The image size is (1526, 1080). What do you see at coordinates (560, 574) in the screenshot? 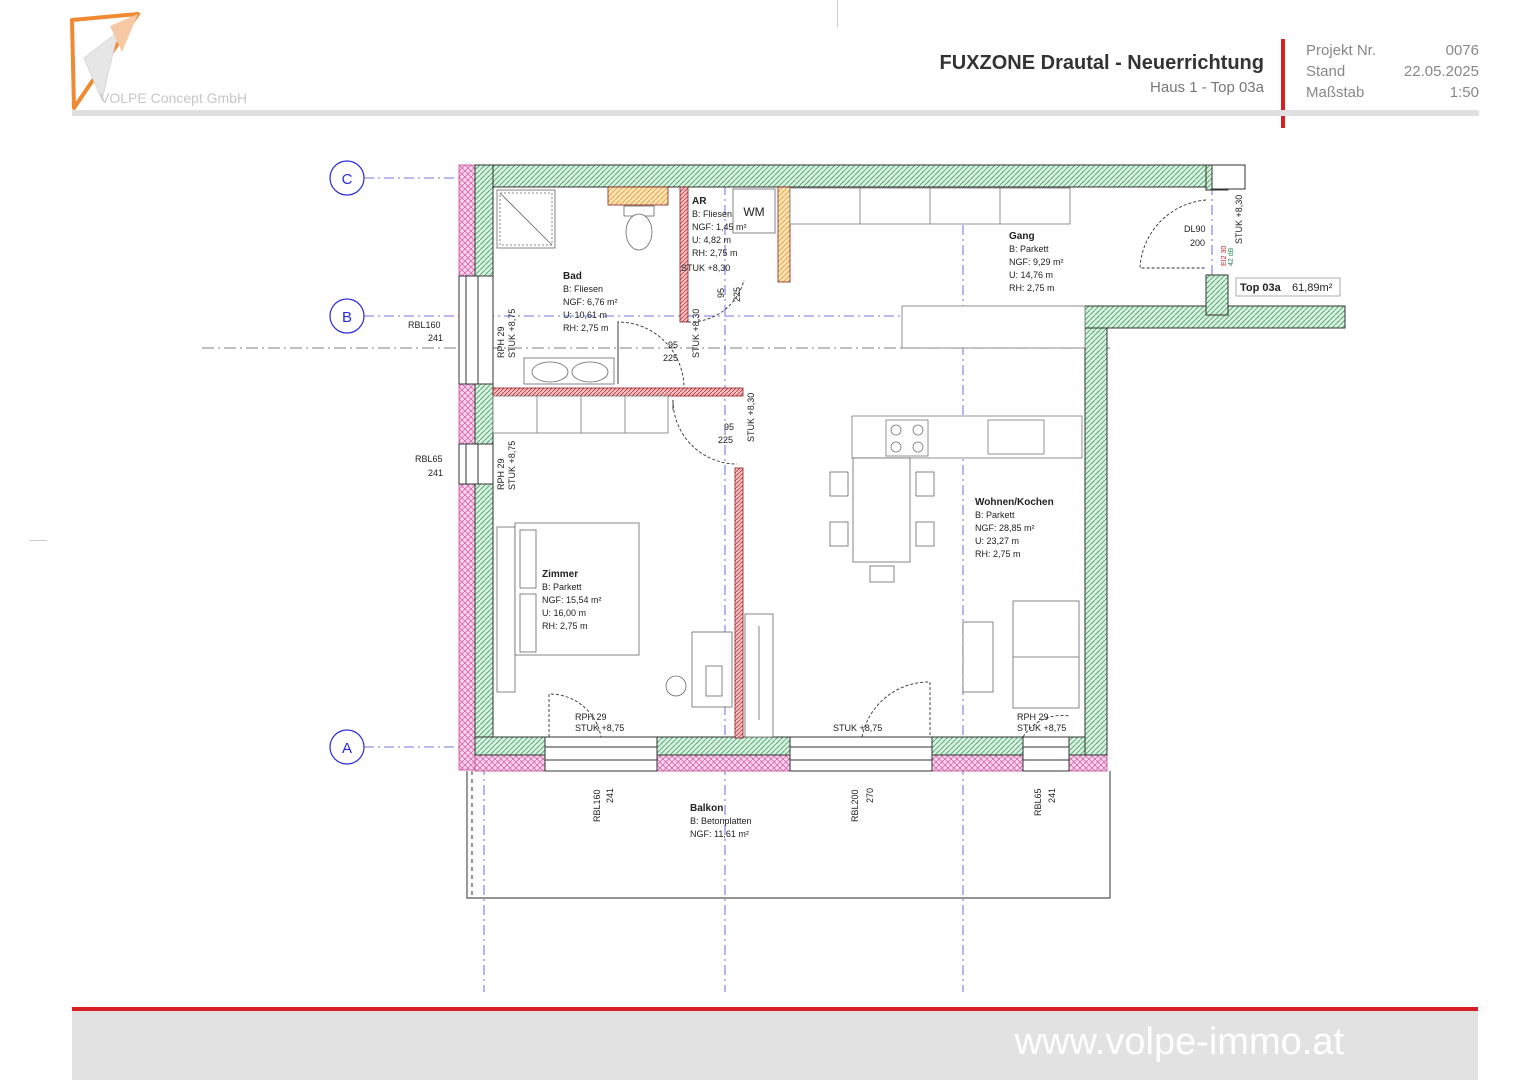
I see `room-name: Zimmer` at bounding box center [560, 574].